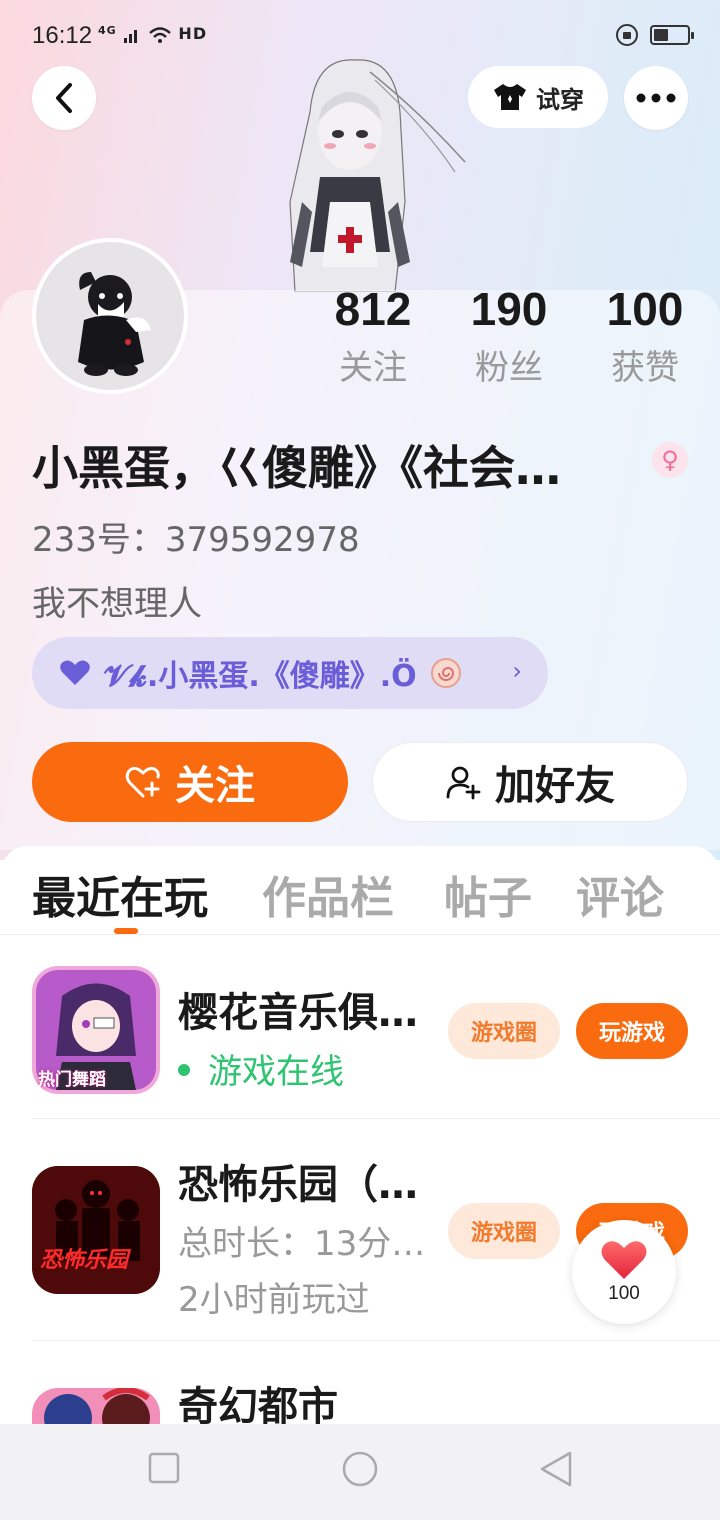 The height and width of the screenshot is (1520, 720). What do you see at coordinates (96, 1030) in the screenshot?
I see `game-icon-sakura-music: 热门舞蹈` at bounding box center [96, 1030].